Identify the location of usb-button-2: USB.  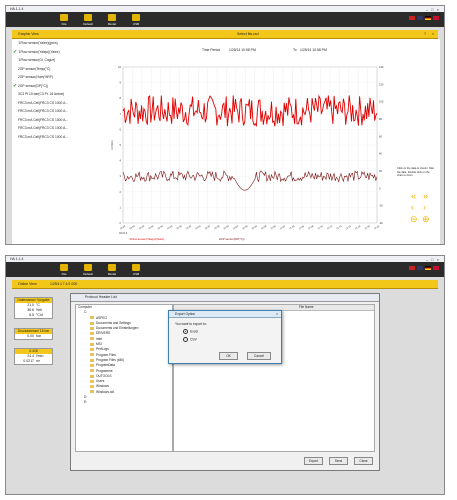
(136, 269).